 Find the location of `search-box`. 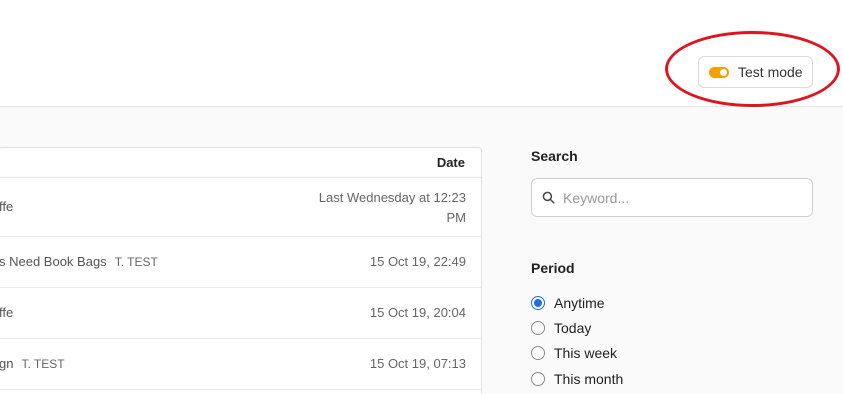

search-box is located at coordinates (672, 197).